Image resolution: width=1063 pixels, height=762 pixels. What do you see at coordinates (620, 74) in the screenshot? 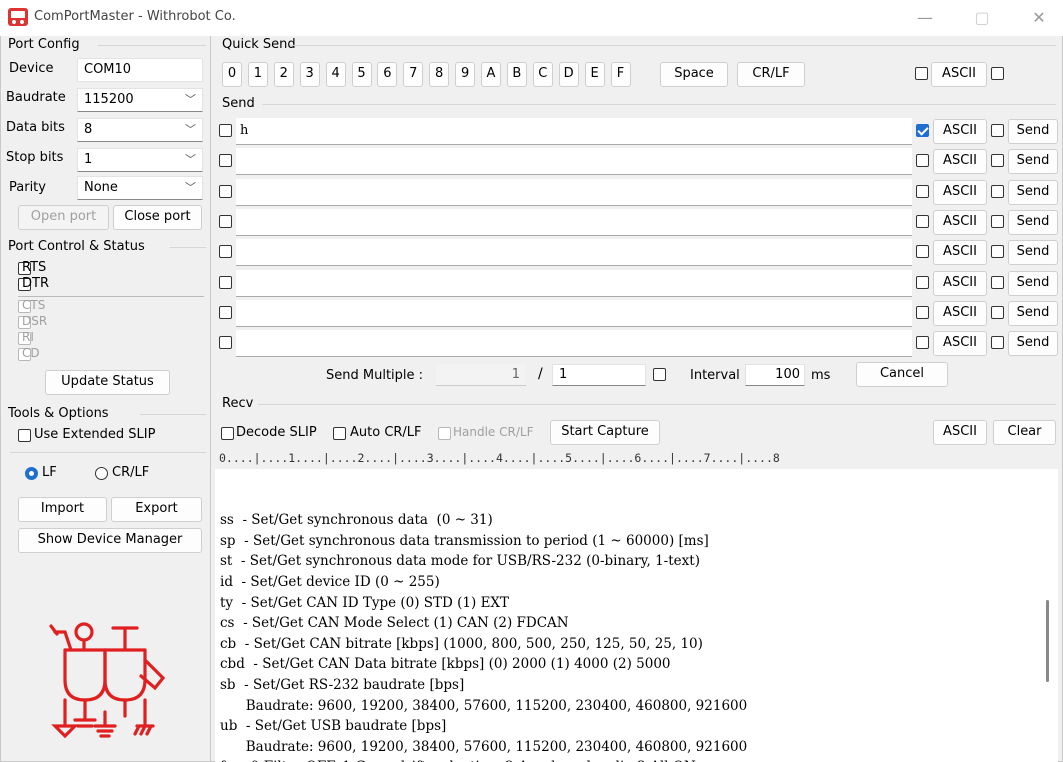
I see `quick-send-key-f: F` at bounding box center [620, 74].